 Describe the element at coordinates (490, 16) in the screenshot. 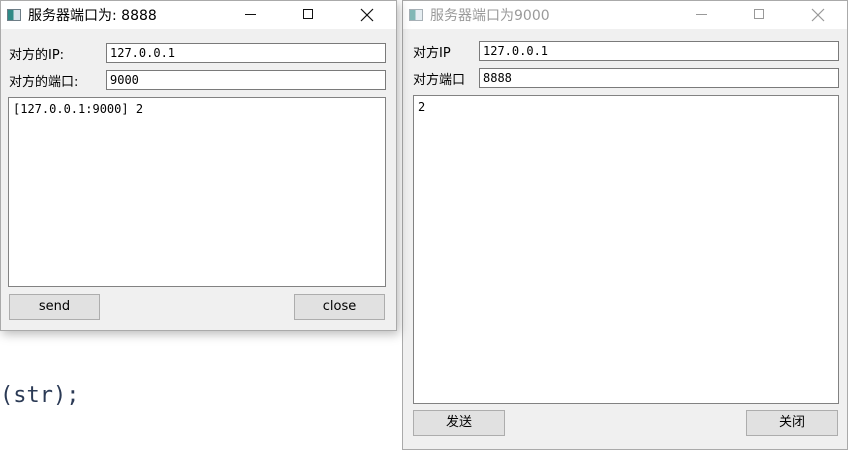

I see `window-title: 服务器端口为9000` at that location.